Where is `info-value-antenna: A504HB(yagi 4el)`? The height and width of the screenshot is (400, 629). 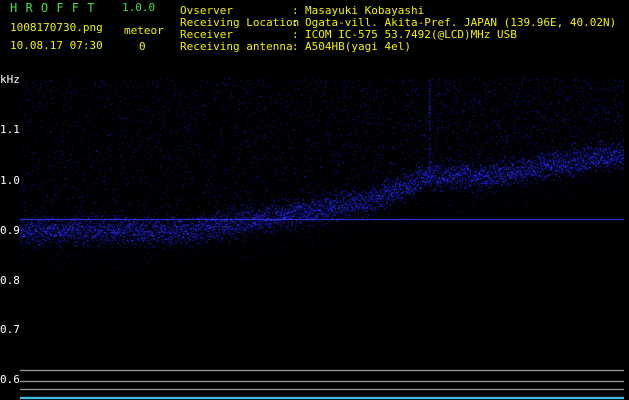 info-value-antenna: A504HB(yagi 4el) is located at coordinates (358, 46).